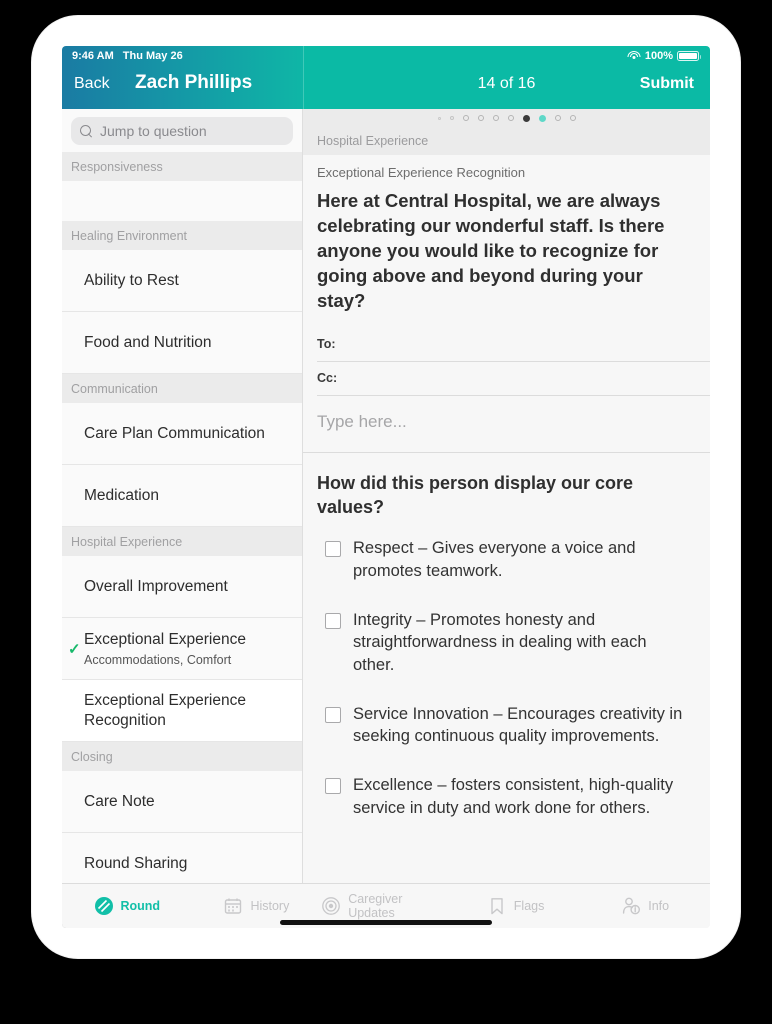 This screenshot has width=772, height=1024. I want to click on tab-flags: Flags, so click(516, 906).